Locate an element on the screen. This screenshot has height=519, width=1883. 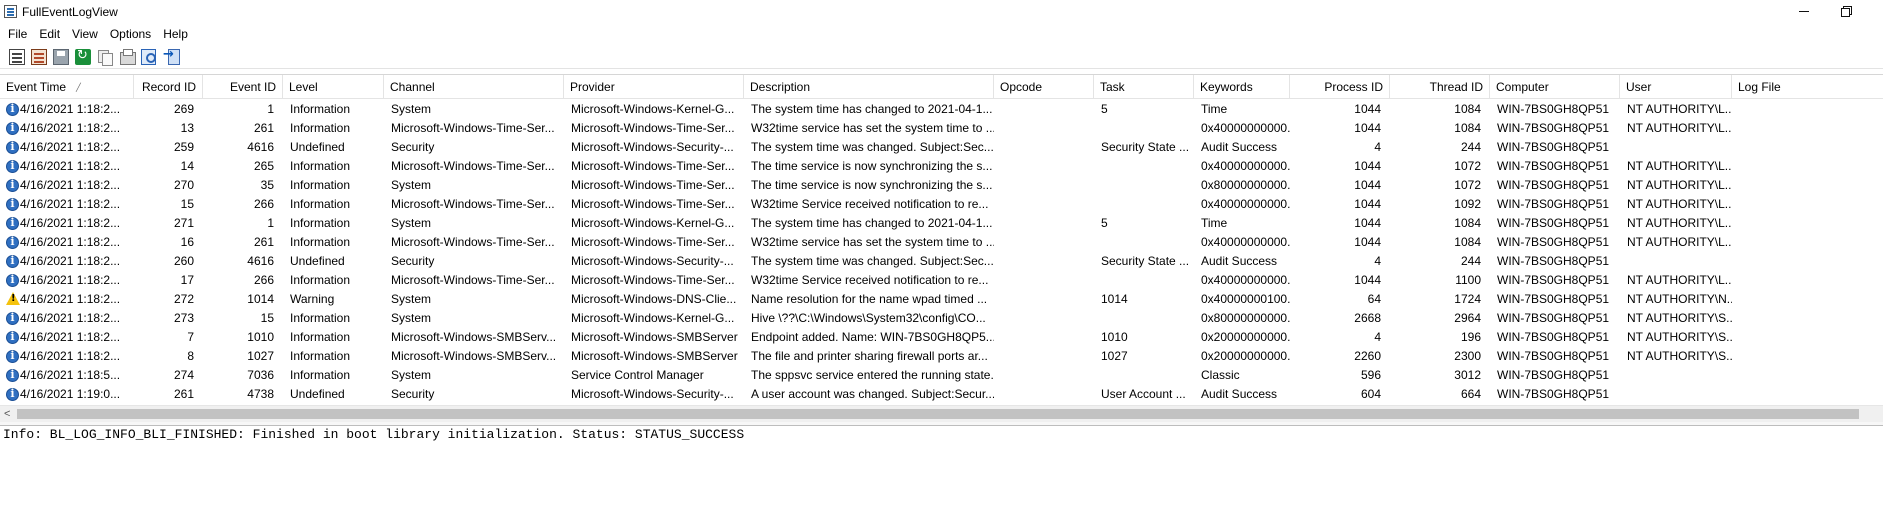
horizontal-scrollbar: < is located at coordinates (941, 413).